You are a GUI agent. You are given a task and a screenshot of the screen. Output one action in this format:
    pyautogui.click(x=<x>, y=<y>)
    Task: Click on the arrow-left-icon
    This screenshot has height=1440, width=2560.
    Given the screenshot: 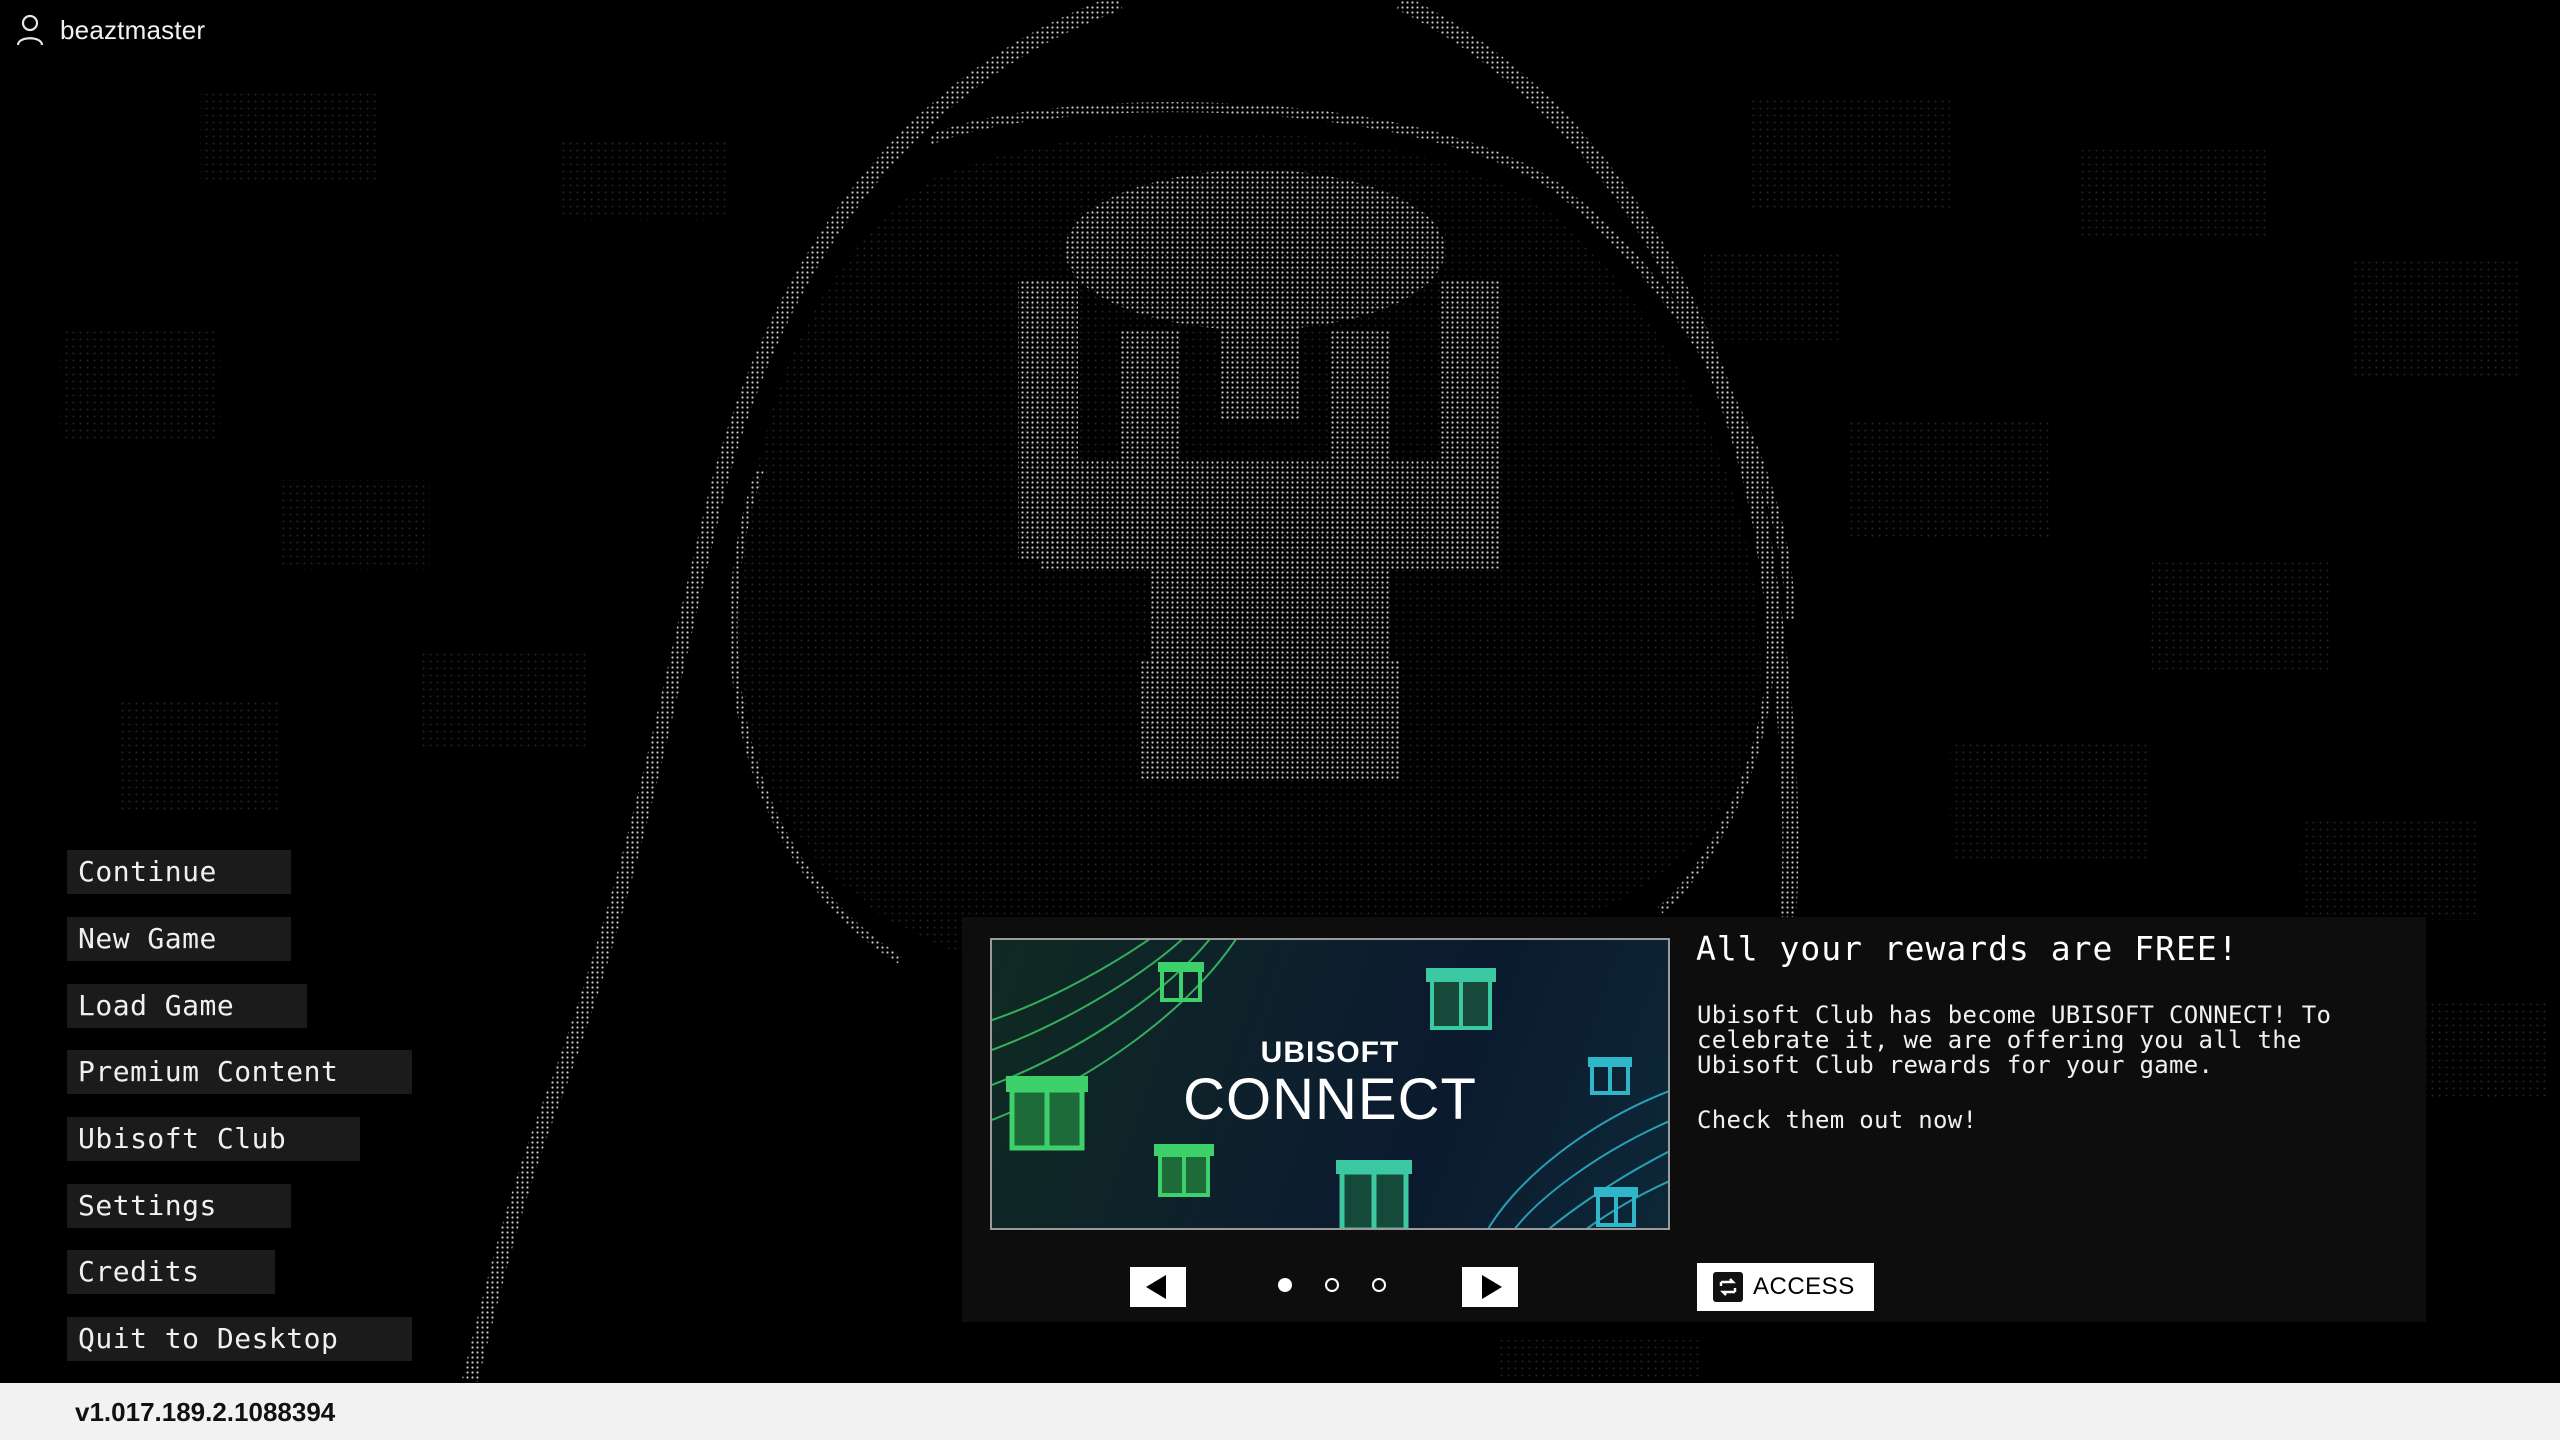 What is the action you would take?
    pyautogui.click(x=1156, y=1287)
    